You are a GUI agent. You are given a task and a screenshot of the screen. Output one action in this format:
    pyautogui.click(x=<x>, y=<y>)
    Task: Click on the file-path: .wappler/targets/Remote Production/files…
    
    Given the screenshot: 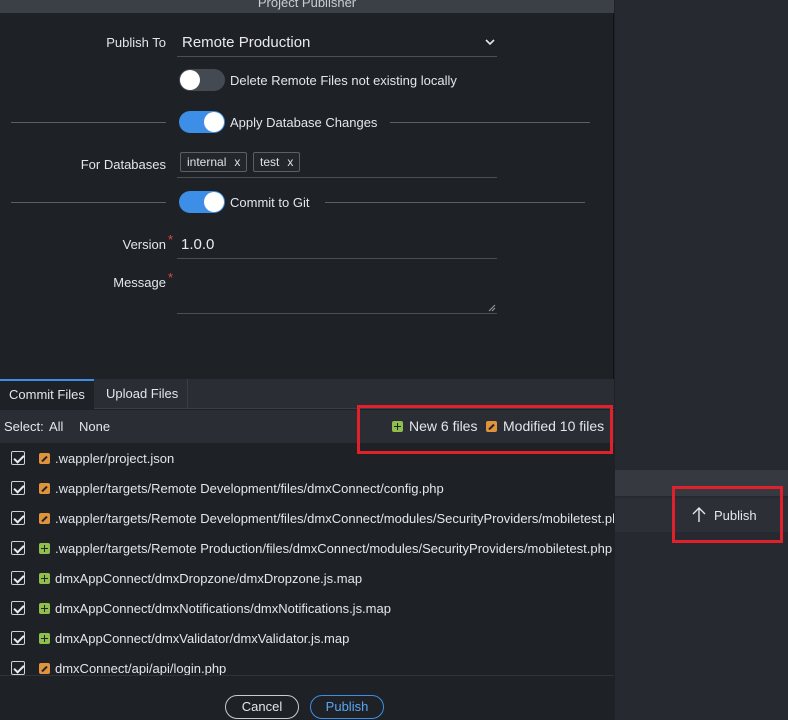 What is the action you would take?
    pyautogui.click(x=334, y=548)
    